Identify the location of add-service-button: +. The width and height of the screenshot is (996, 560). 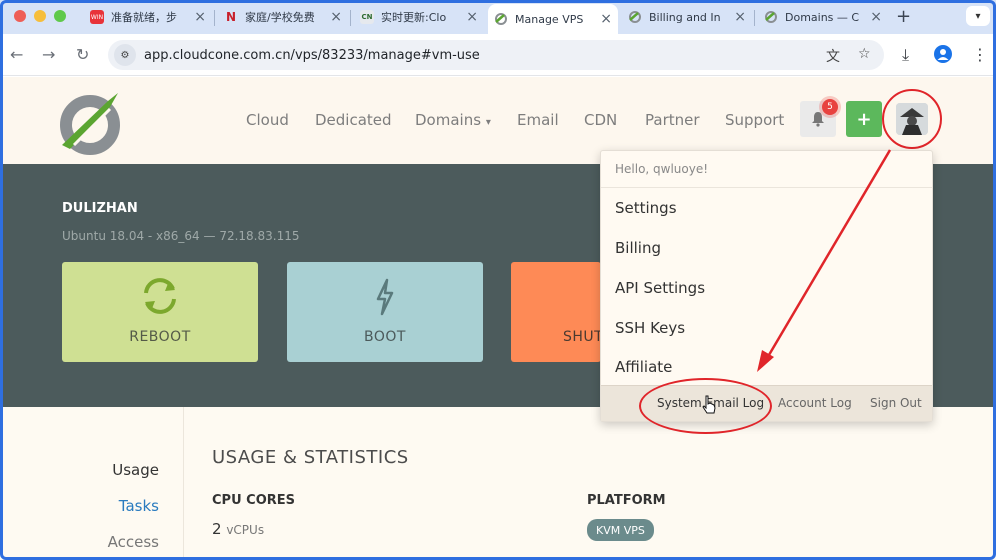
(864, 119).